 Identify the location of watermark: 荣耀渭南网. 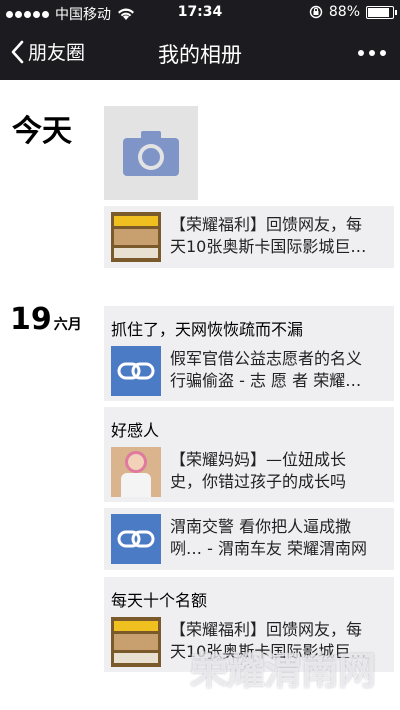
(283, 671).